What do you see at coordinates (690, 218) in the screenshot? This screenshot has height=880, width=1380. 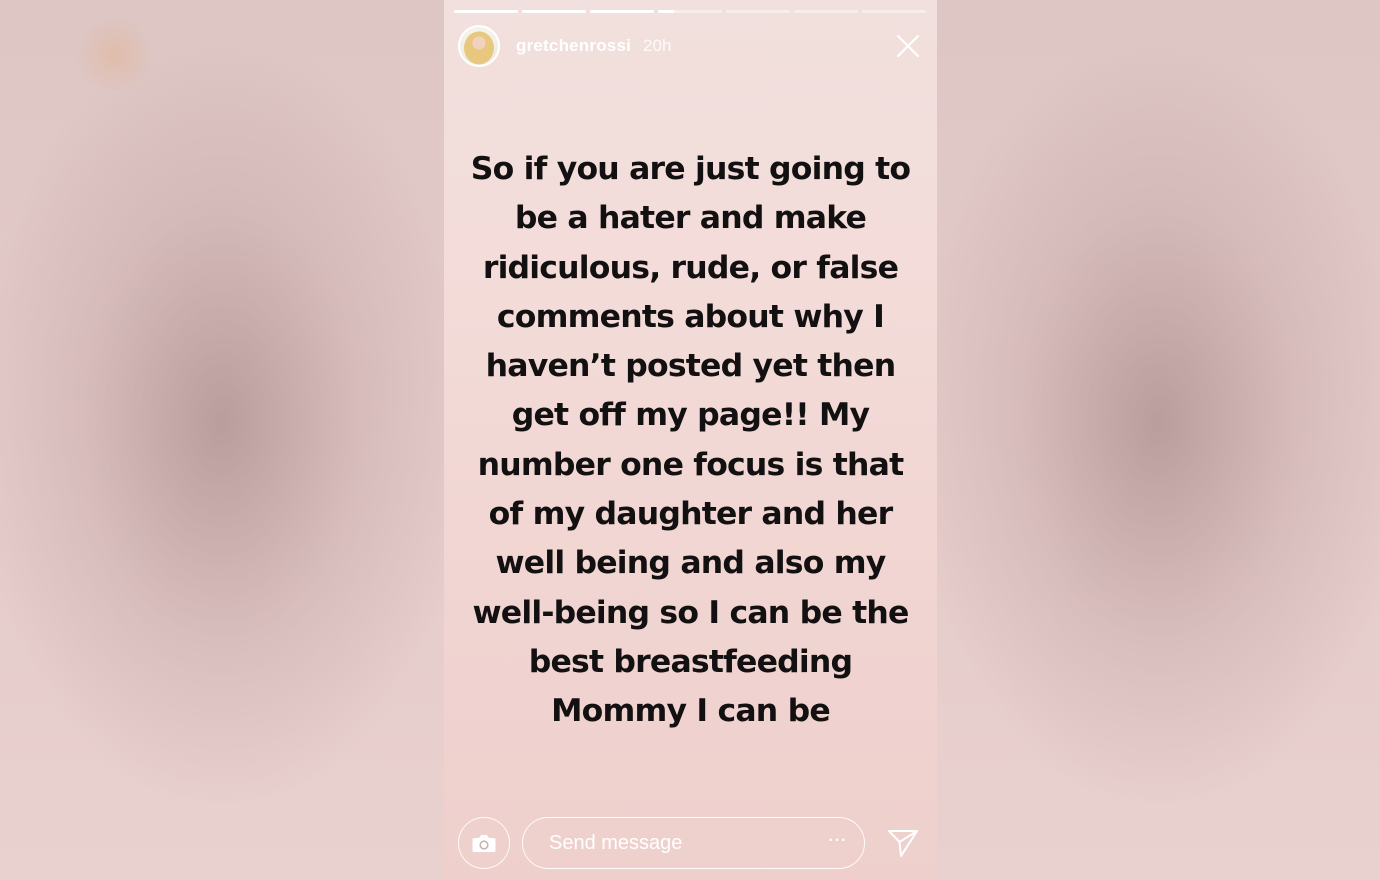 I see `story-text-line: be a hater and make` at bounding box center [690, 218].